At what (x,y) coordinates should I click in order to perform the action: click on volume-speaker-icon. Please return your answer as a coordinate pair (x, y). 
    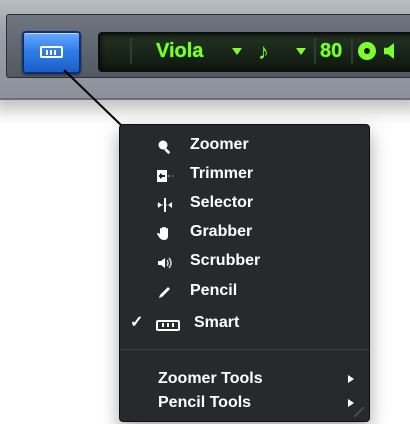
    Looking at the image, I should click on (389, 51).